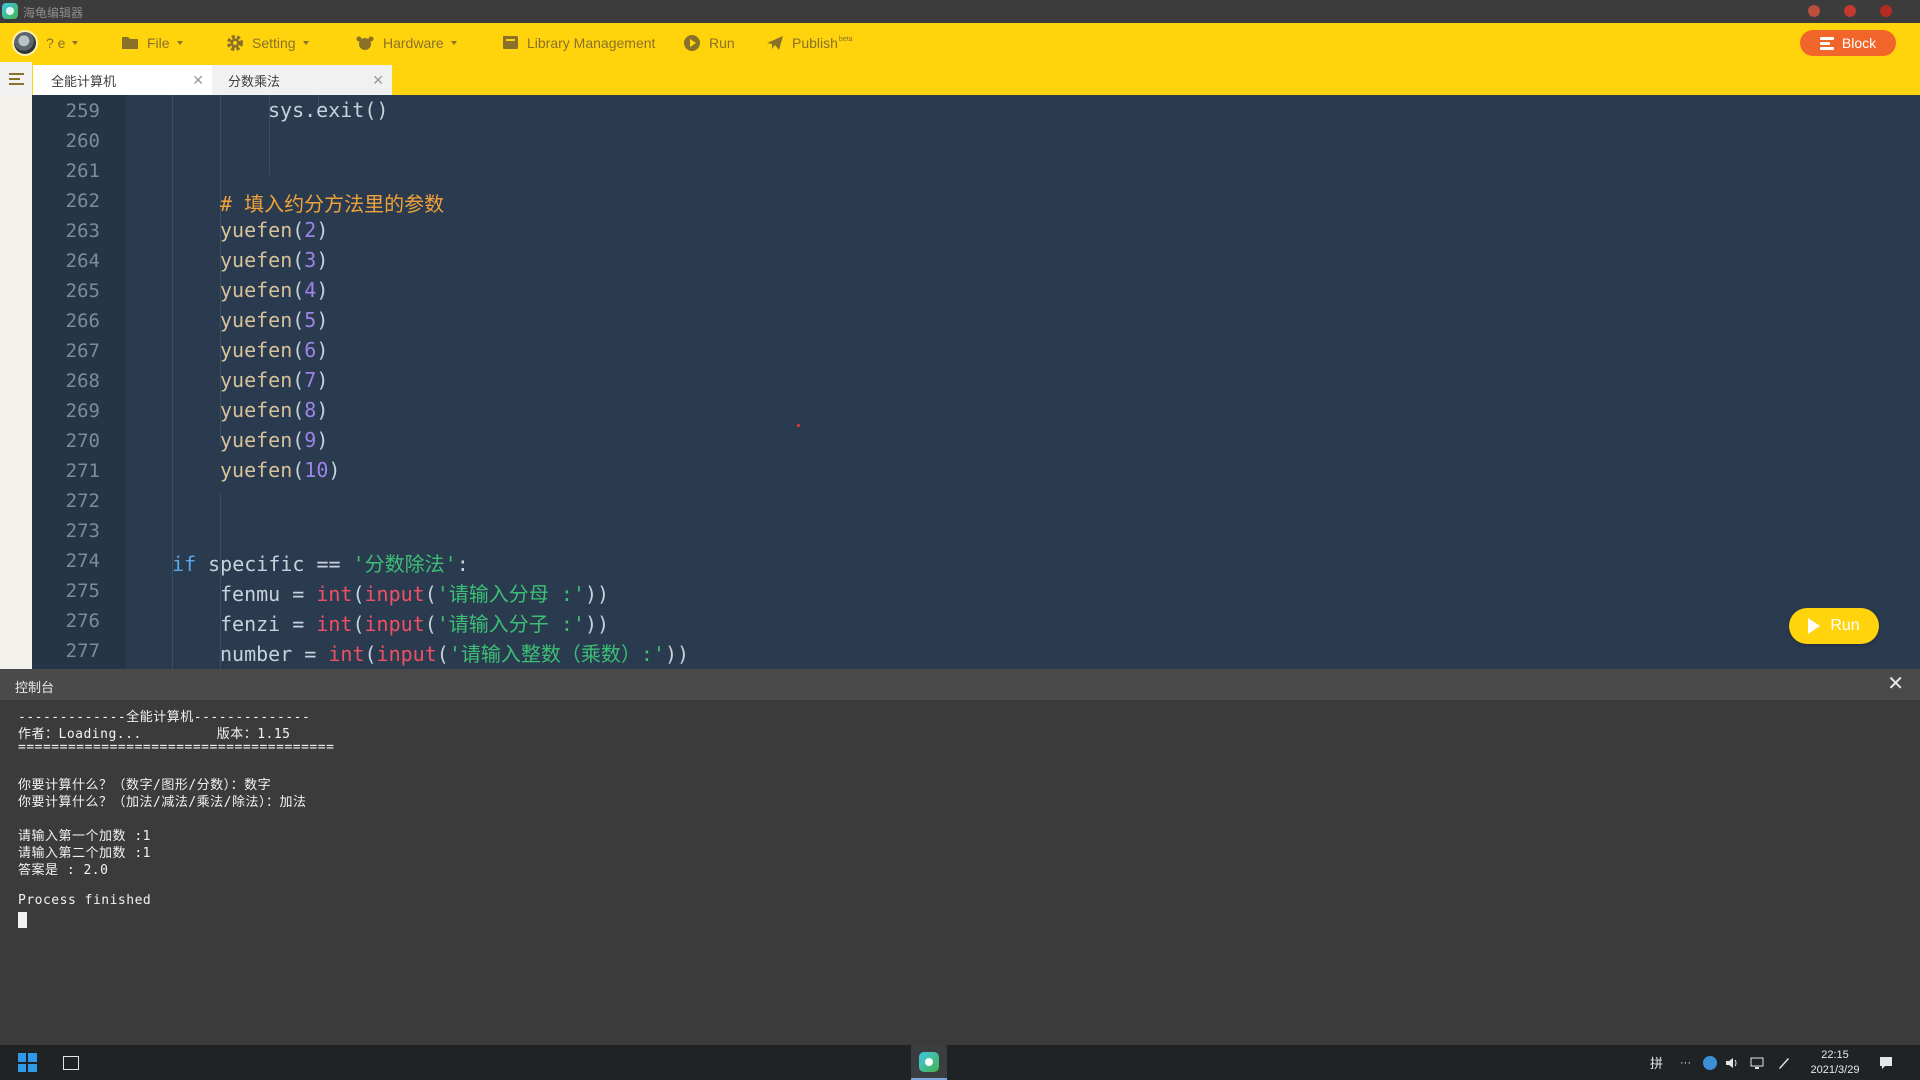 The image size is (1920, 1080). I want to click on code-token: specific ==, so click(274, 564).